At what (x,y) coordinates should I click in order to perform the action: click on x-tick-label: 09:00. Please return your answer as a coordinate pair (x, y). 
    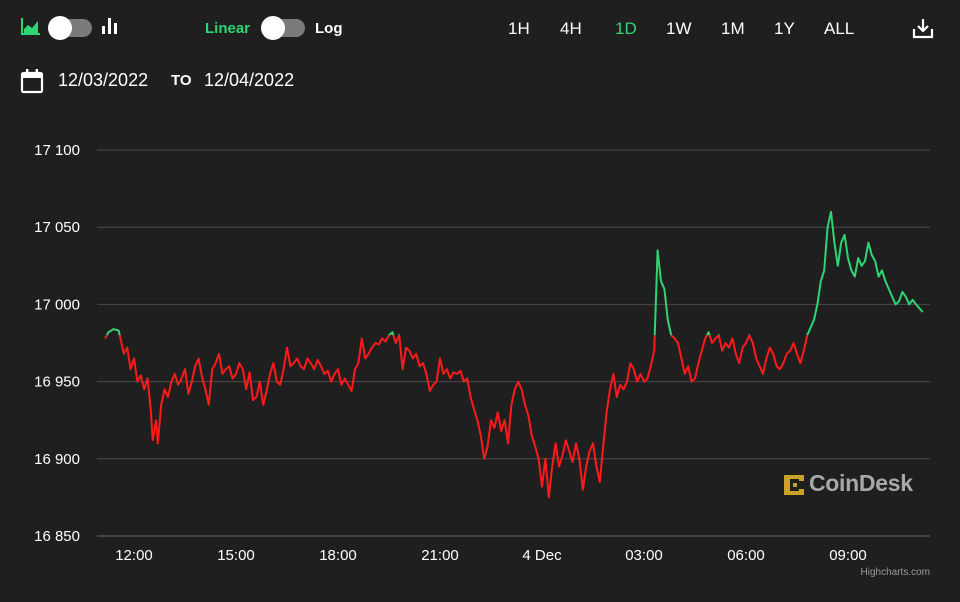
    Looking at the image, I should click on (848, 555).